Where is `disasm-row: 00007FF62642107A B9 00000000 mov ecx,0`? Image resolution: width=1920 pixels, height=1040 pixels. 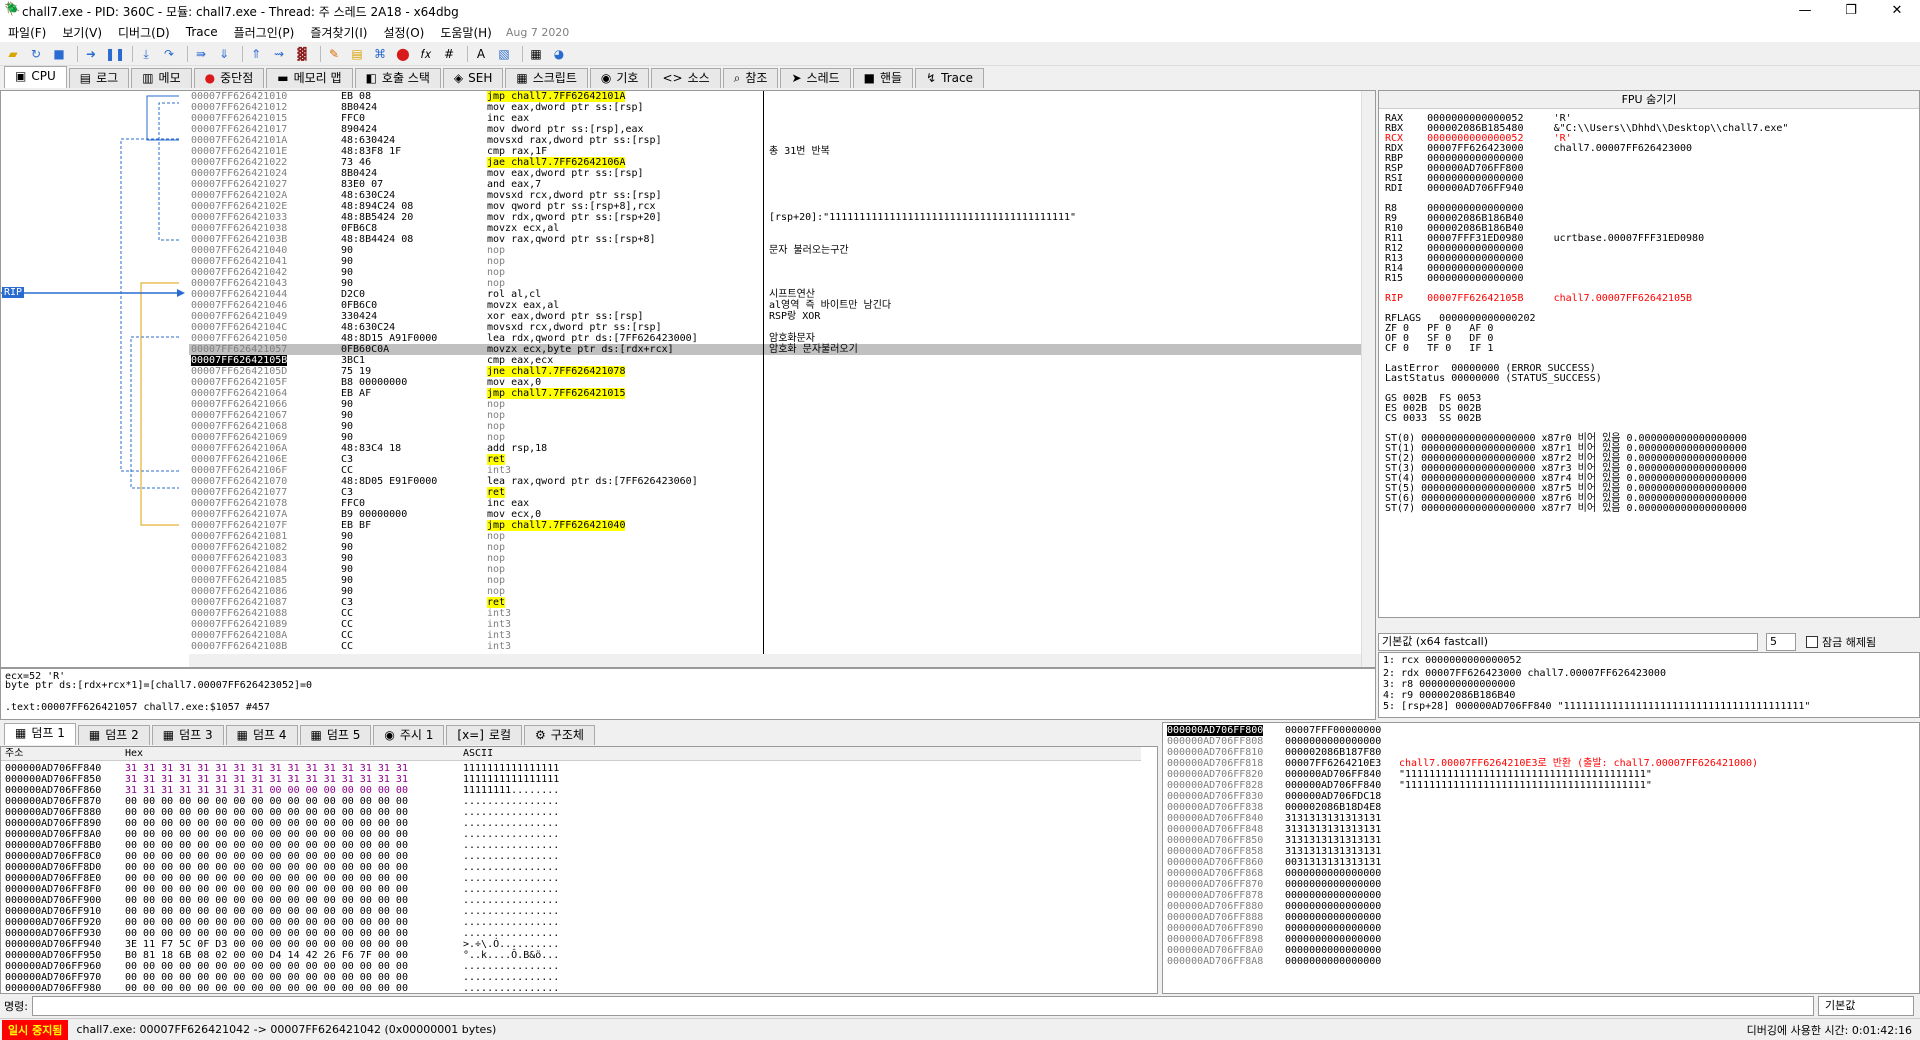
disasm-row: 00007FF62642107A B9 00000000 mov ecx,0 is located at coordinates (775, 514).